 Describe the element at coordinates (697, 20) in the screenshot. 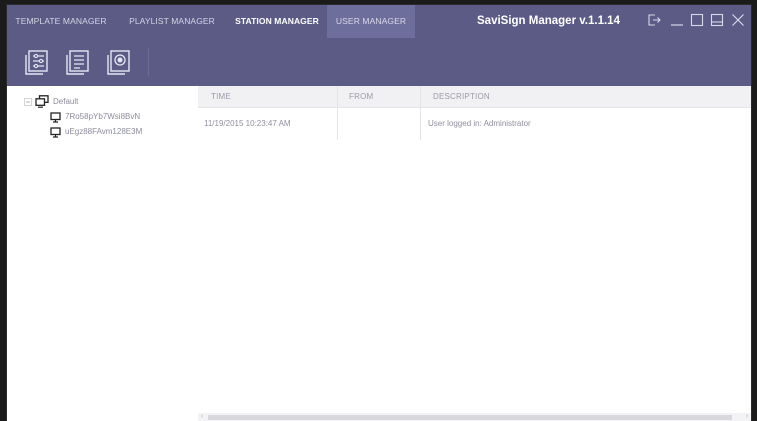

I see `maximize-icon` at that location.